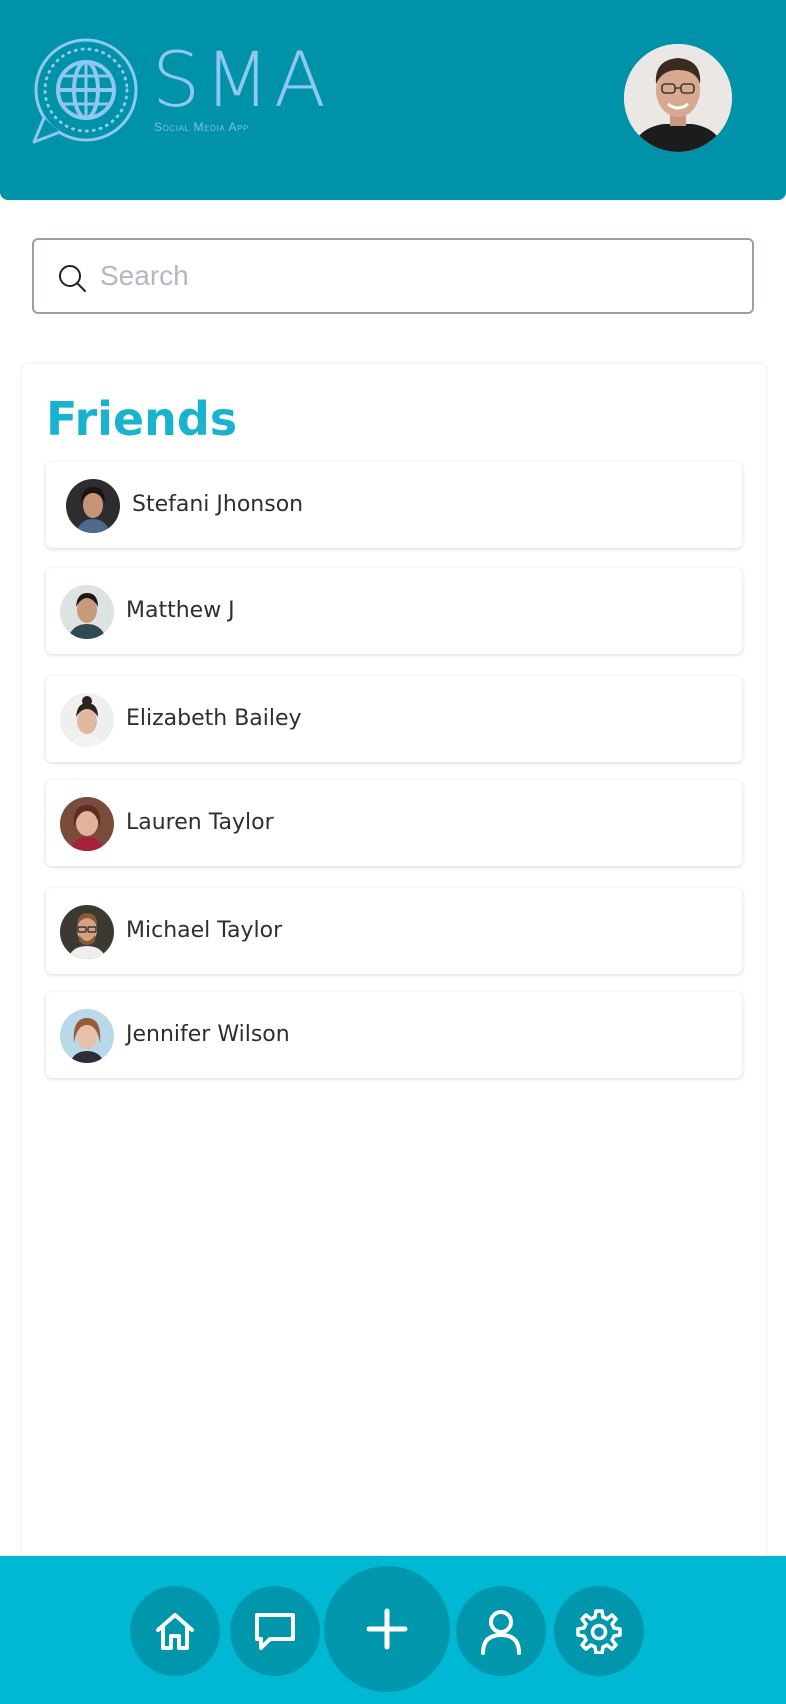 The width and height of the screenshot is (786, 1704). What do you see at coordinates (200, 822) in the screenshot?
I see `friend-name: Lauren Taylor` at bounding box center [200, 822].